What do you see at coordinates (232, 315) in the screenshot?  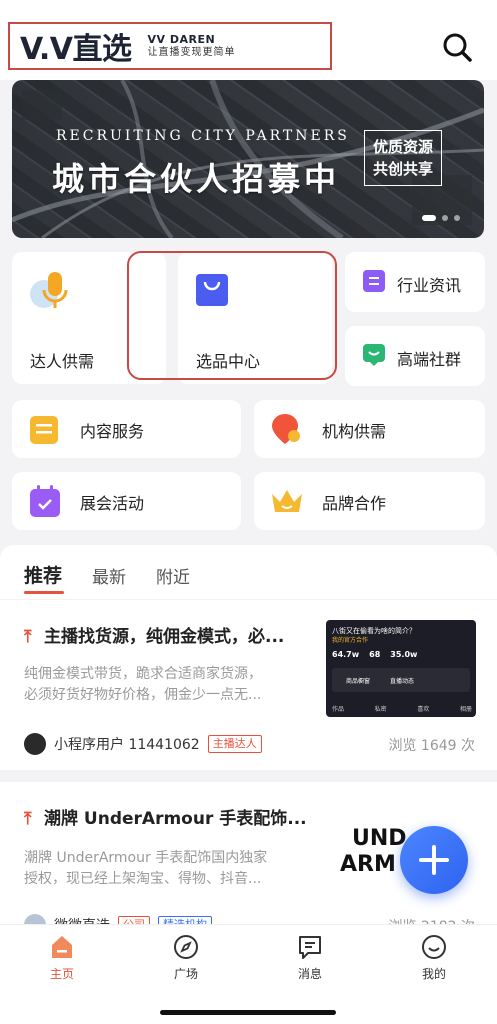 I see `selection-highlight-outline` at bounding box center [232, 315].